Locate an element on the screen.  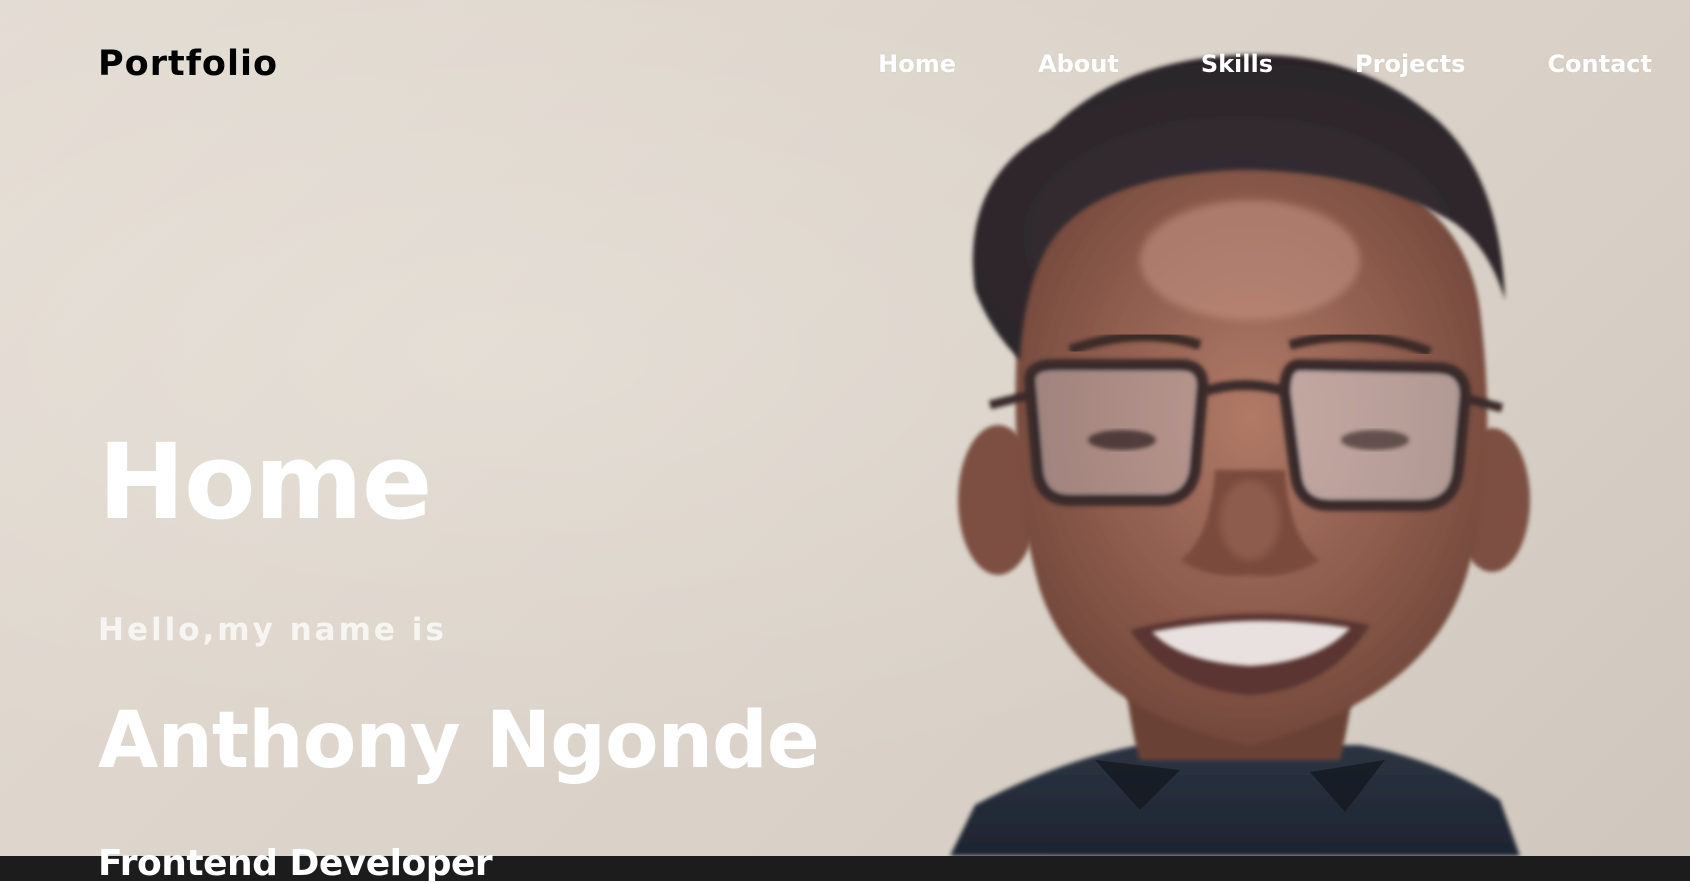
hero-heading: Home is located at coordinates (265, 482).